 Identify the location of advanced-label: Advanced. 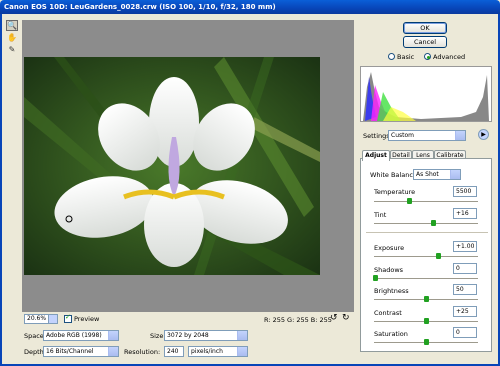
(449, 57).